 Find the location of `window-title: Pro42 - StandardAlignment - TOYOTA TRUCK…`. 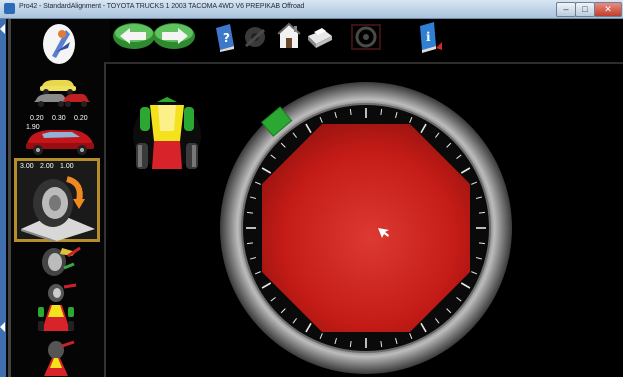

window-title: Pro42 - StandardAlignment - TOYOTA TRUCK… is located at coordinates (162, 6).